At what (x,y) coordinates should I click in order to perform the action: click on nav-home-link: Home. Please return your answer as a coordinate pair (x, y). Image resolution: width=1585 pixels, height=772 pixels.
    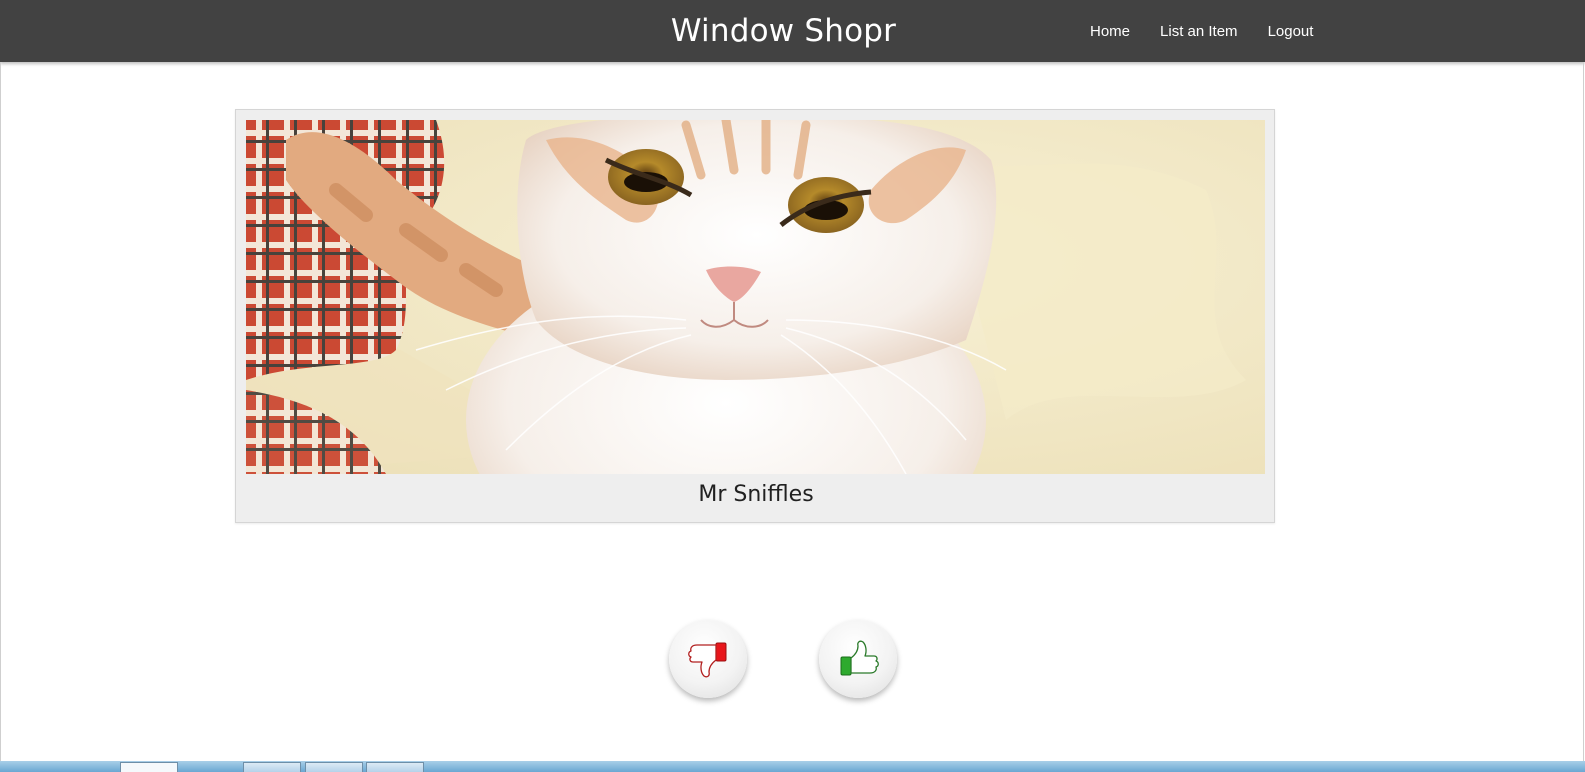
    Looking at the image, I should click on (1110, 31).